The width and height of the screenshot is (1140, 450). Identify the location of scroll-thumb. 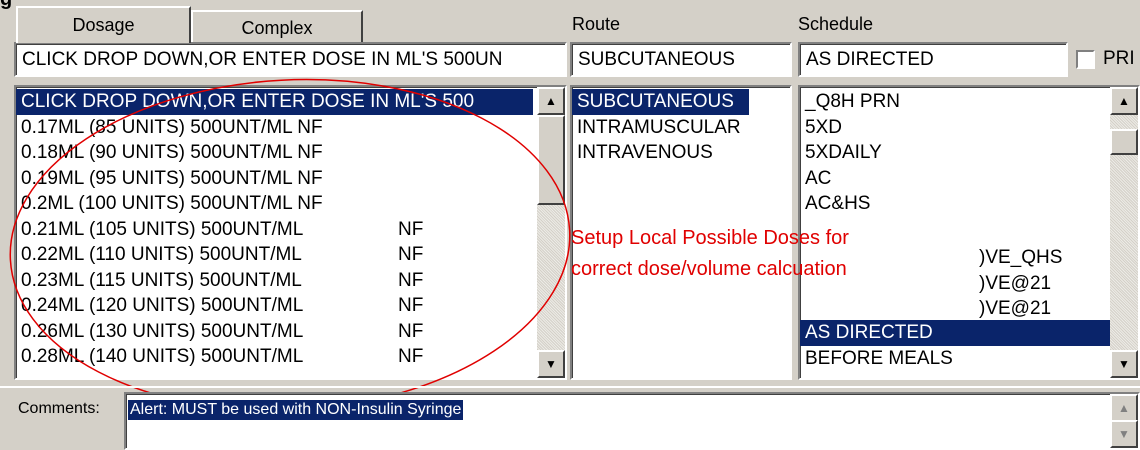
(551, 160).